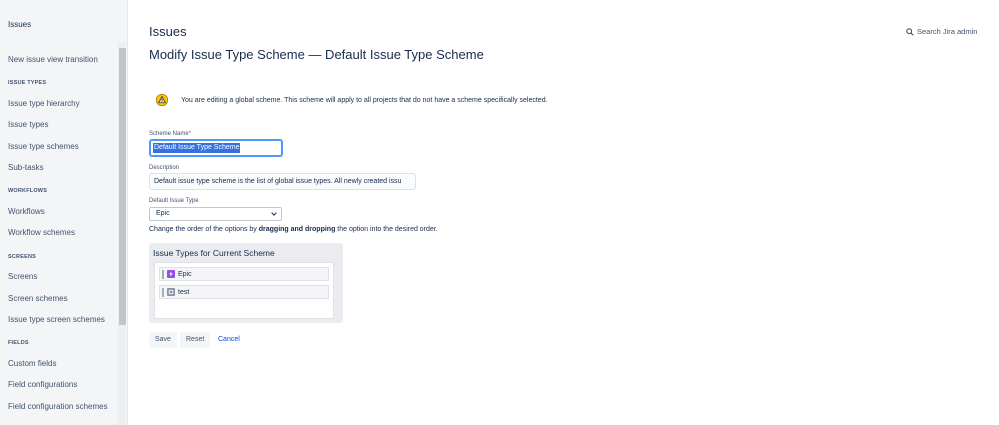 The height and width of the screenshot is (425, 999). What do you see at coordinates (27, 83) in the screenshot?
I see `sidebar-section-issue-types: ISSUE TYPES` at bounding box center [27, 83].